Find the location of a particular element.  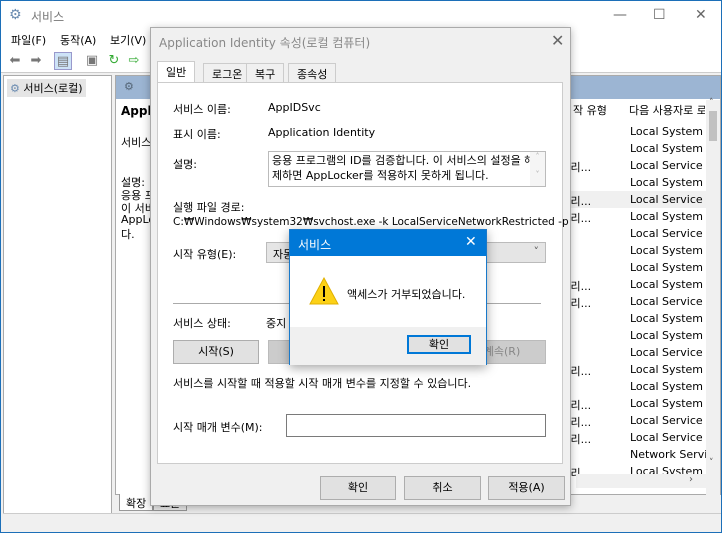

column-header-startup-type: 작 유형 is located at coordinates (590, 110).